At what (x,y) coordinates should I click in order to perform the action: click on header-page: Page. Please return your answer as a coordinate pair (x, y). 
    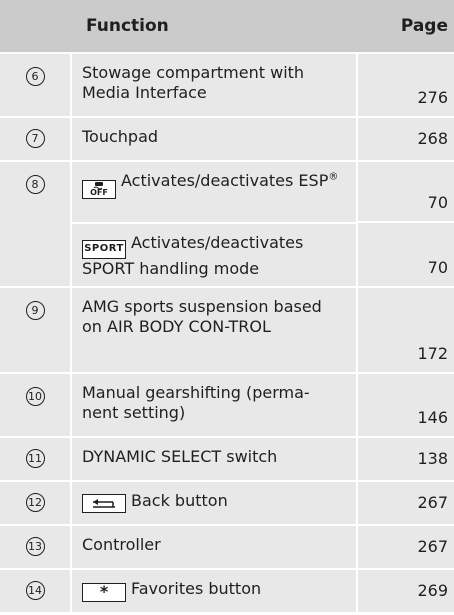
    Looking at the image, I should click on (406, 26).